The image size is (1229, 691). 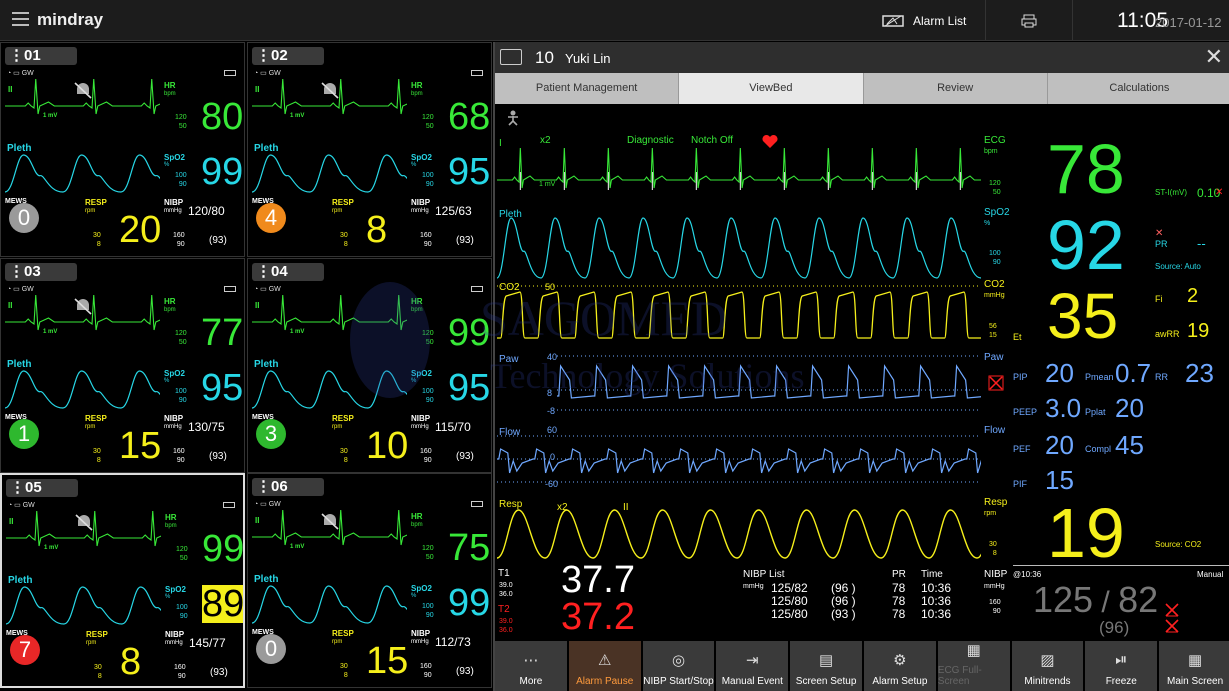 I want to click on bed-number: ⋮01, so click(x=41, y=56).